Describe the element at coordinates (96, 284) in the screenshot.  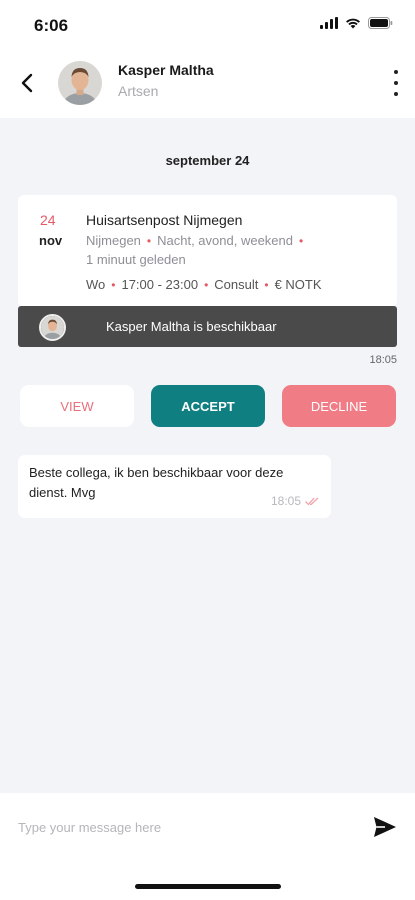
I see `shift-weekday: Wo` at that location.